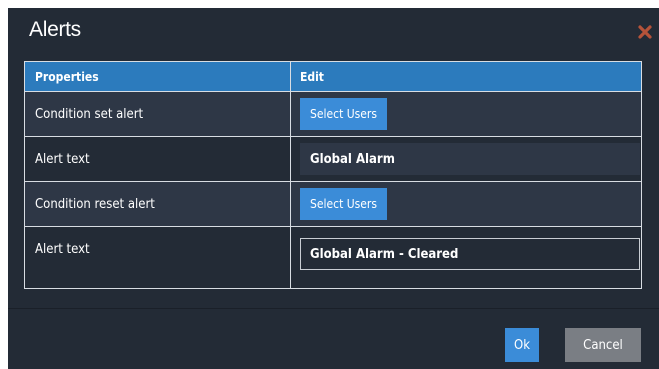 Image resolution: width=659 pixels, height=369 pixels. What do you see at coordinates (312, 76) in the screenshot?
I see `column-header-edit: Edit` at bounding box center [312, 76].